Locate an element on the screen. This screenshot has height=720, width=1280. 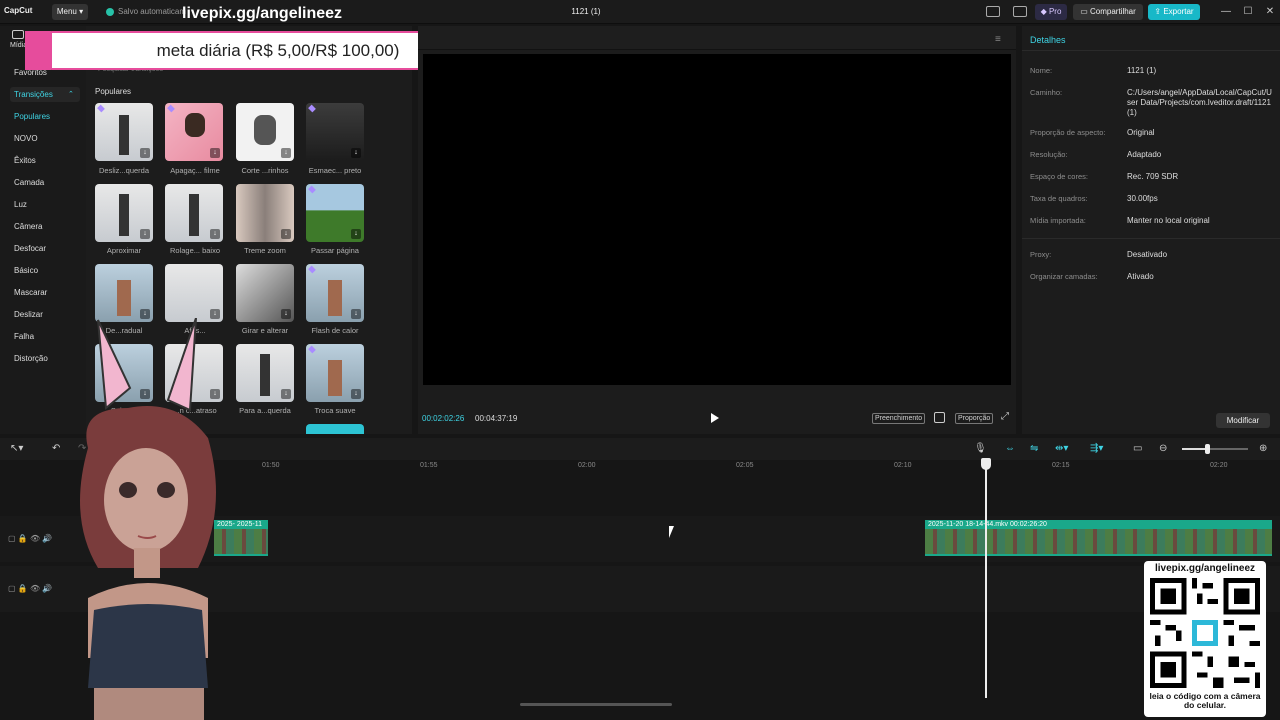
zoom-out-icon: ⊖ is located at coordinates (1163, 448).